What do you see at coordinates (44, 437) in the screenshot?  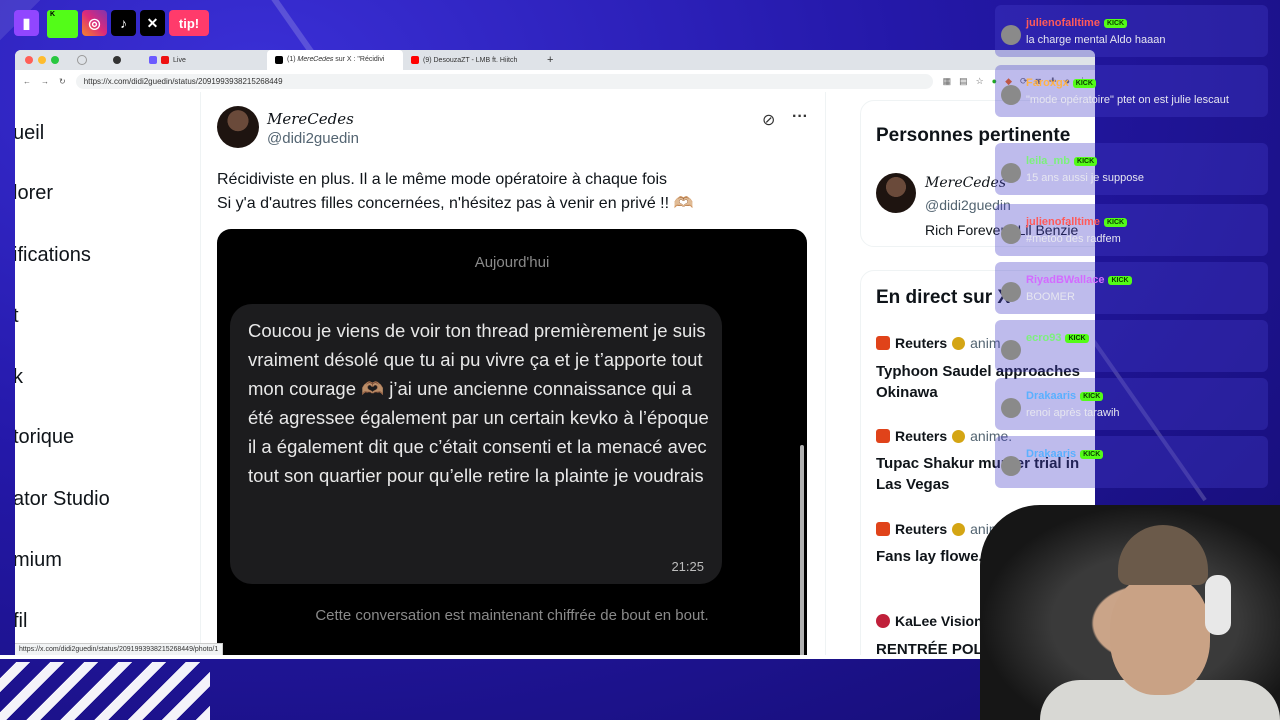 I see `nav-history: torique` at bounding box center [44, 437].